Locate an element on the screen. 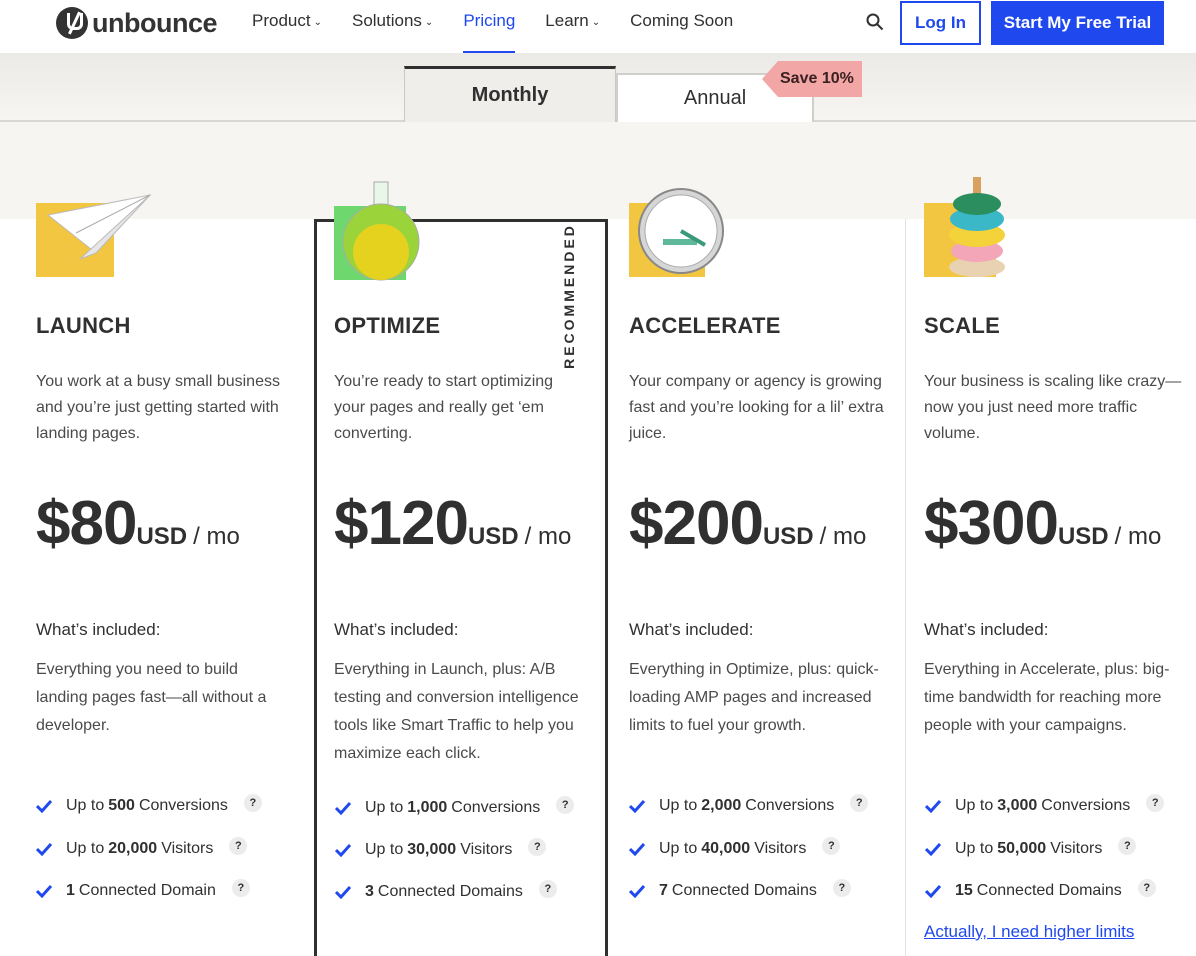 This screenshot has width=1196, height=956. feature-visitors: Up to 50,000 Visitors ? is located at coordinates (1031, 847).